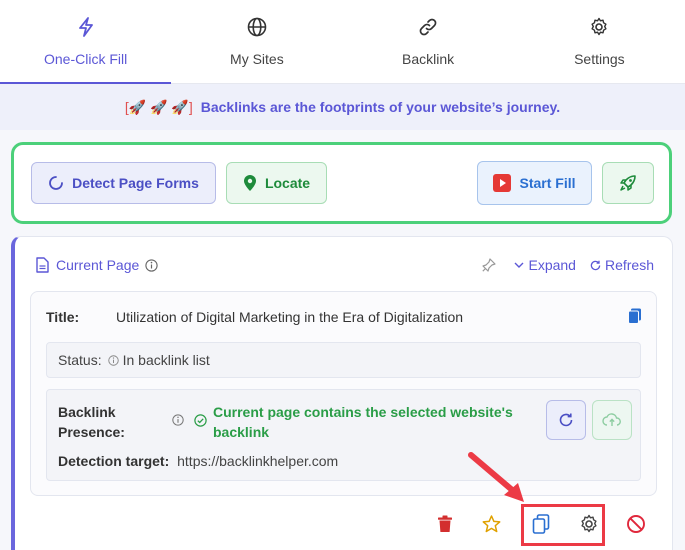  What do you see at coordinates (60, 183) in the screenshot?
I see `spinner-icon` at bounding box center [60, 183].